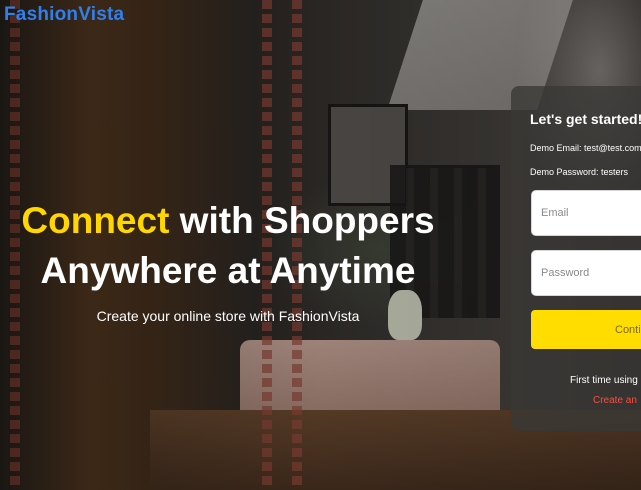 This screenshot has width=641, height=490. I want to click on brand-logo: FashionVista, so click(64, 15).